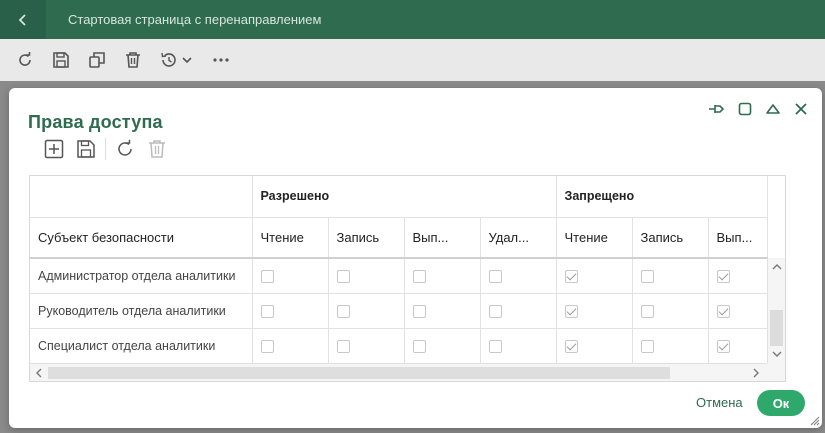  I want to click on column-header-denied-read: Чтение, so click(594, 238).